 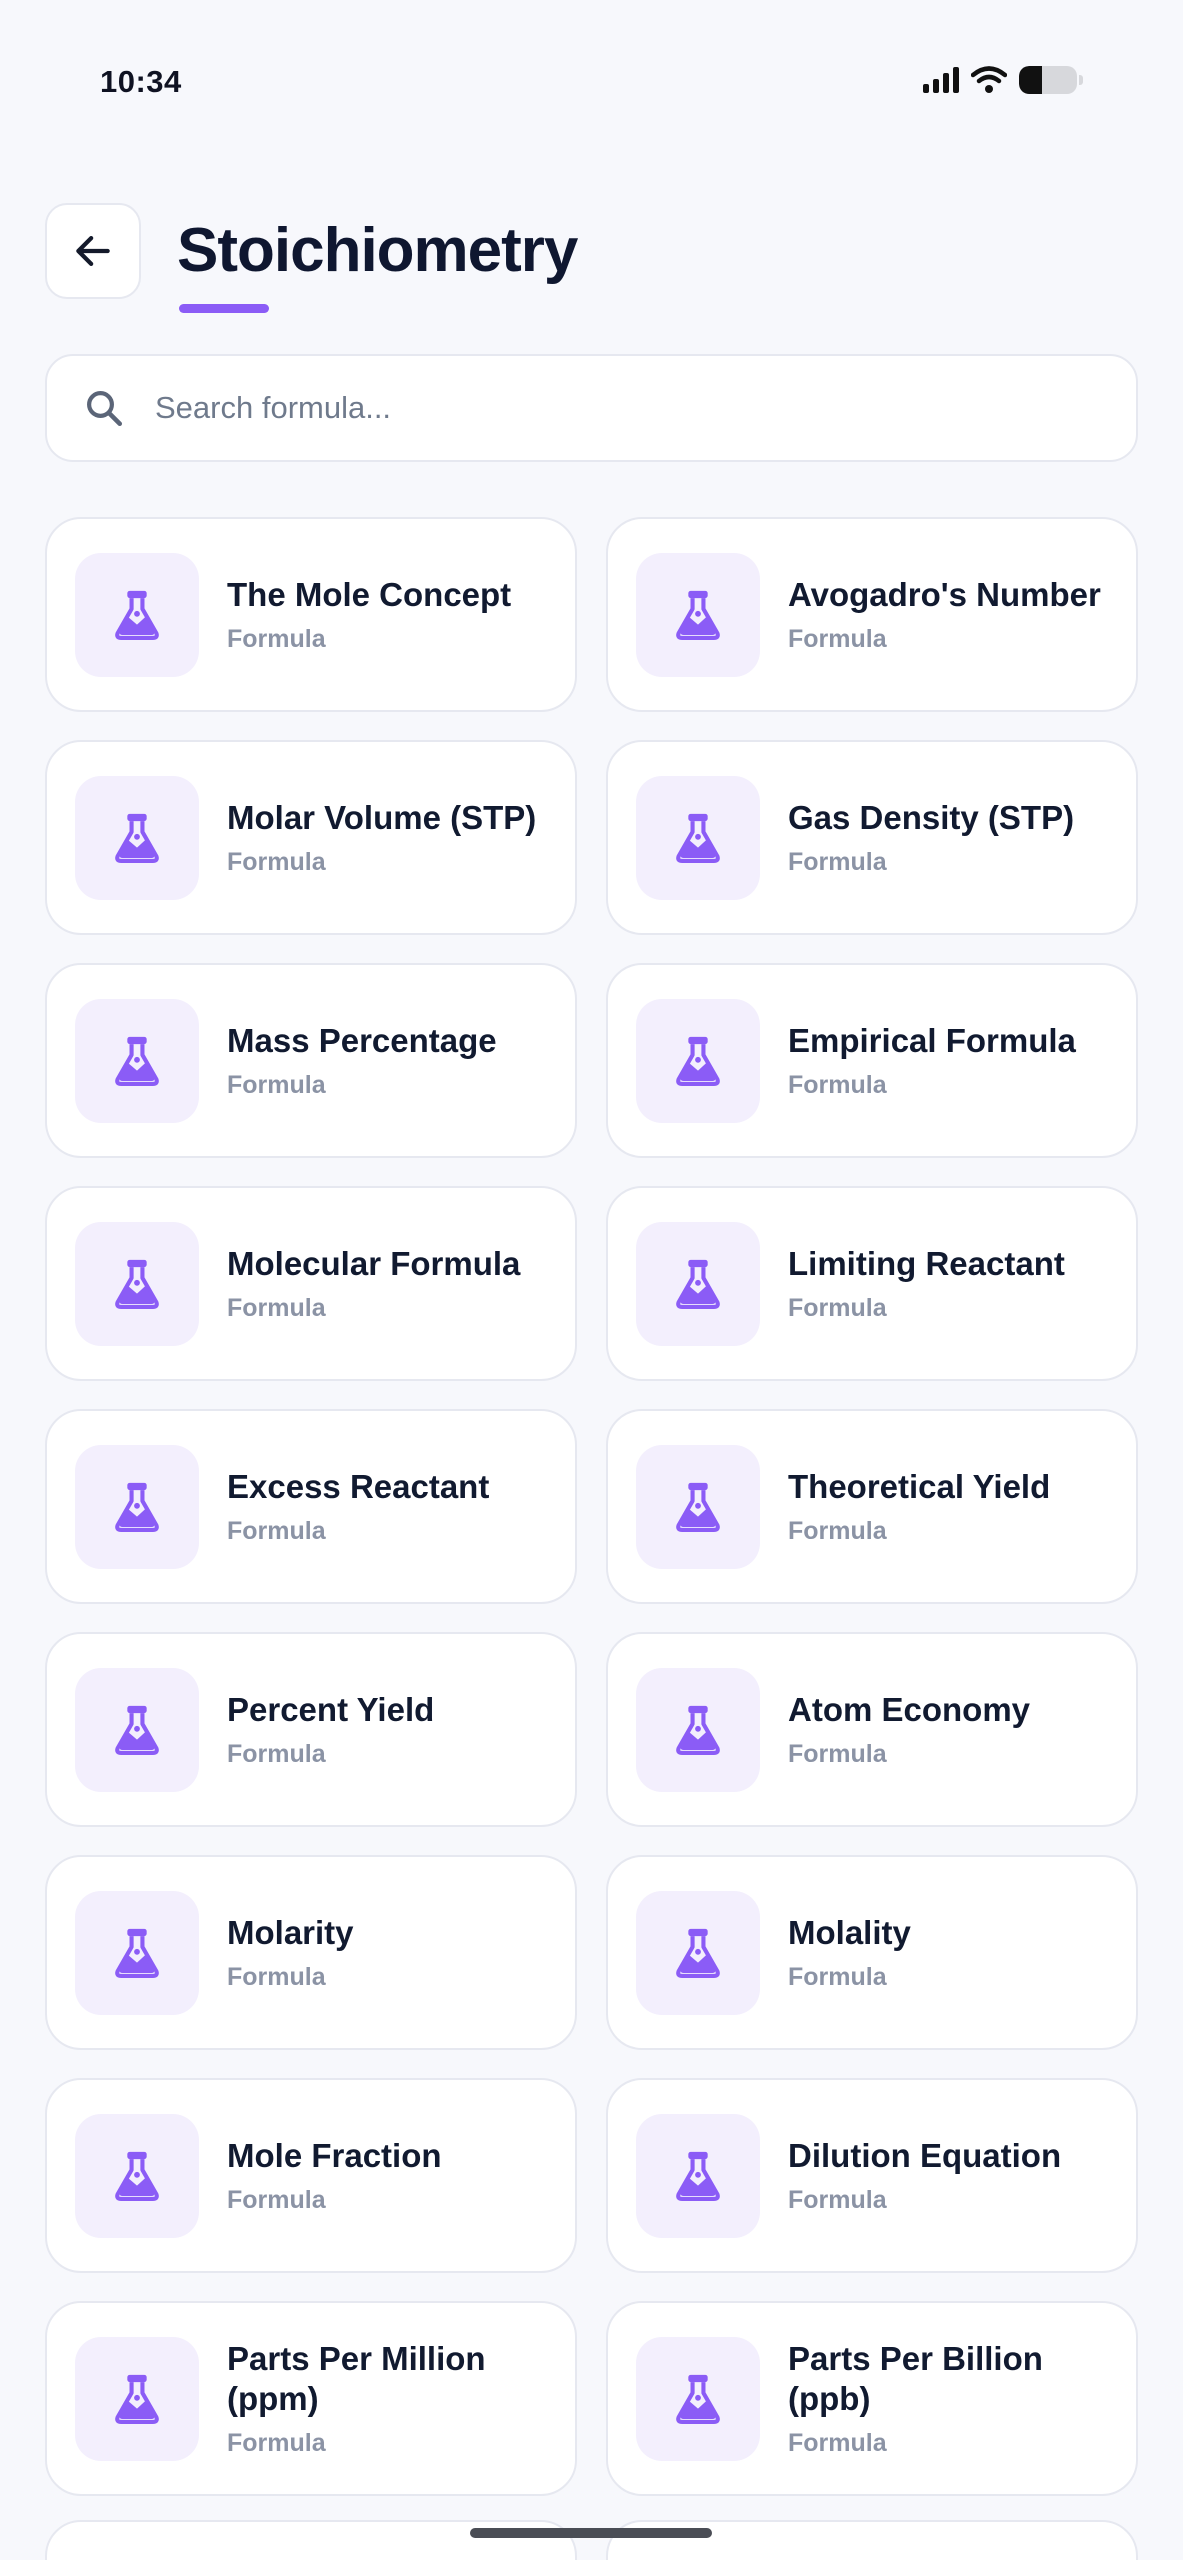 I want to click on formula-card: Excess Reactant Formula, so click(x=311, y=1506).